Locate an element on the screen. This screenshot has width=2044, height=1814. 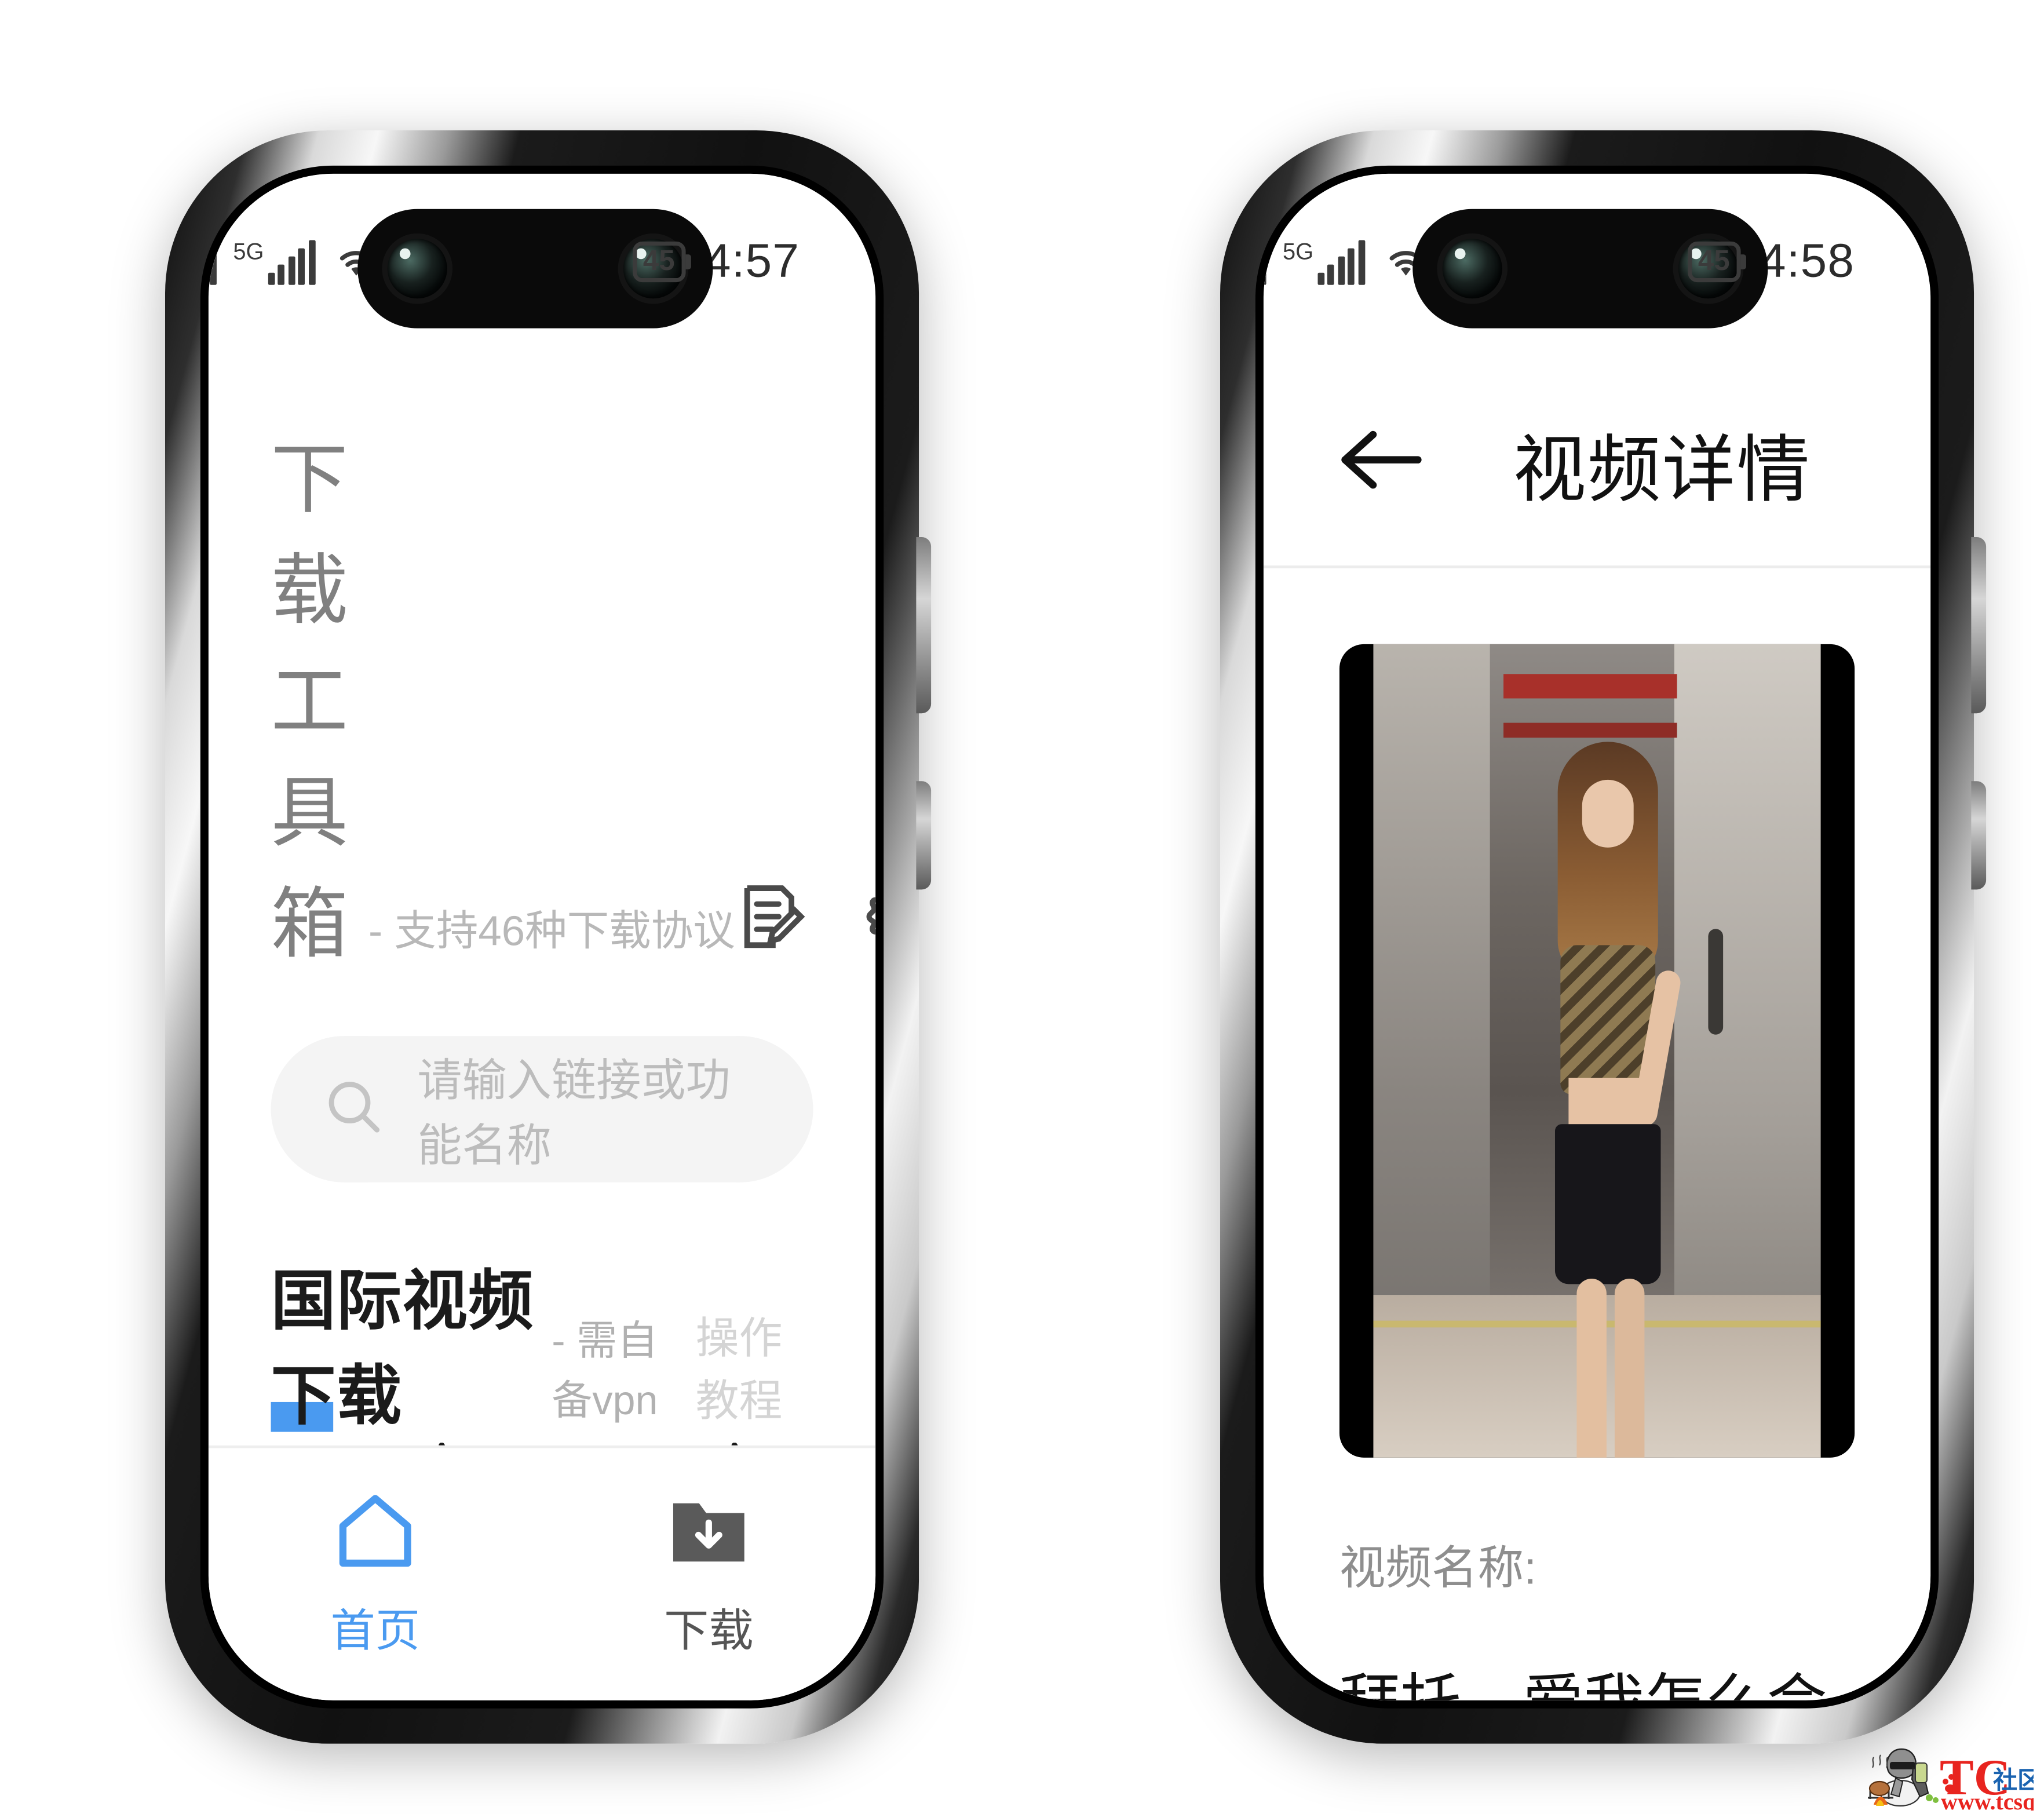
bottom-tab-bar: 首页 下载 is located at coordinates (542, 1572).